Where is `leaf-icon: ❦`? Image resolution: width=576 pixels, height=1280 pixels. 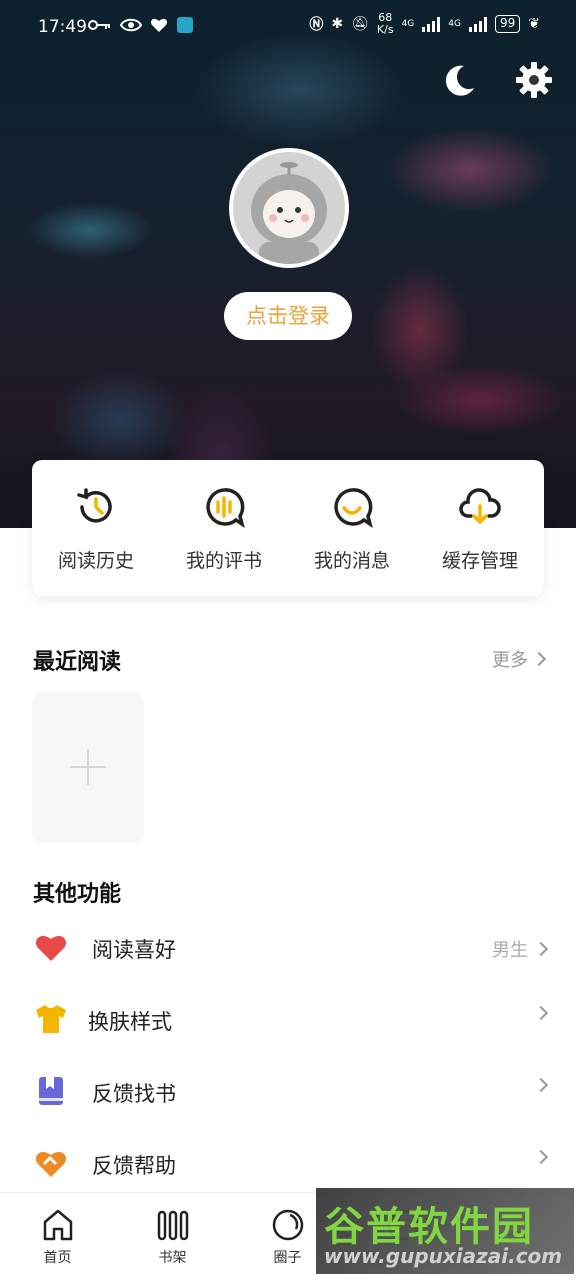 leaf-icon: ❦ is located at coordinates (534, 24).